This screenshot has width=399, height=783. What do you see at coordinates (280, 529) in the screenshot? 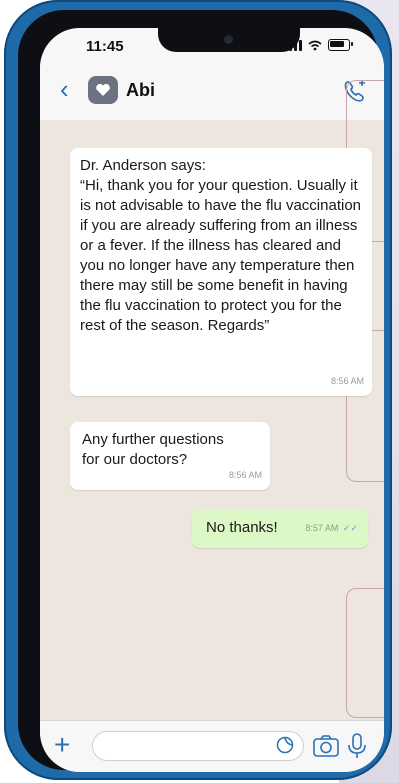
I see `message-bubble-outgoing: No thanks! 8:57 AM ✓✓` at bounding box center [280, 529].